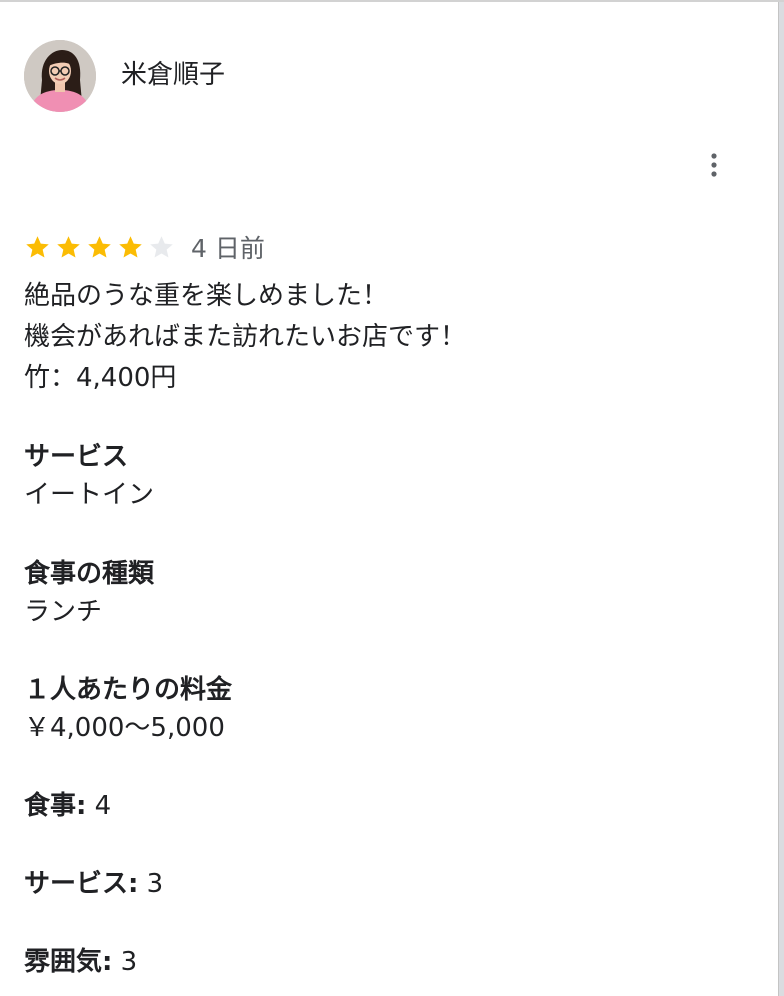  What do you see at coordinates (228, 248) in the screenshot?
I see `review-date: 4 日前` at bounding box center [228, 248].